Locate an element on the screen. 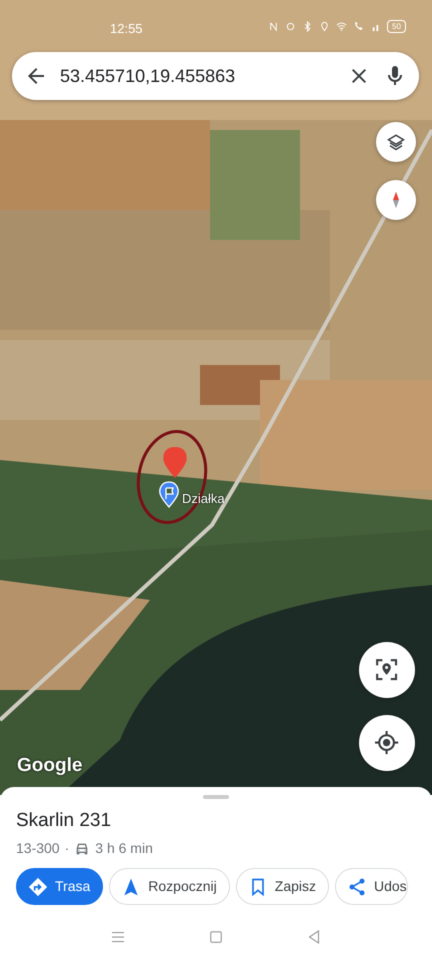 The width and height of the screenshot is (432, 960). home-icon is located at coordinates (216, 937).